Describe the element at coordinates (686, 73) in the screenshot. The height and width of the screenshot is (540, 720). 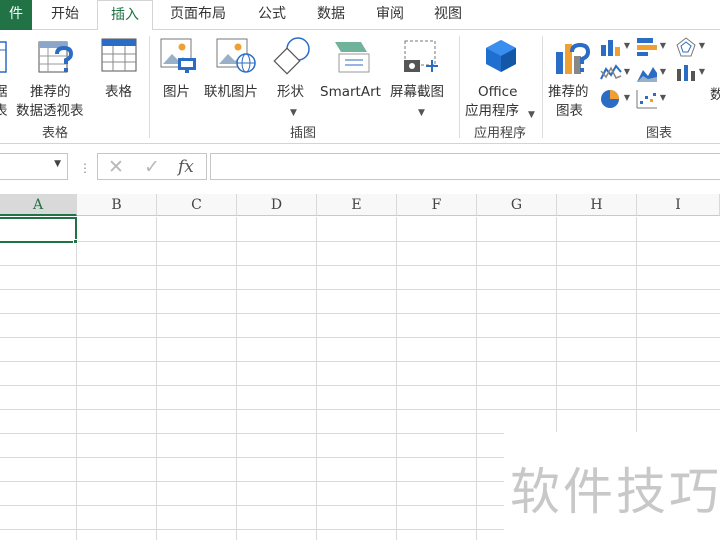
I see `stock-chart-icon` at that location.